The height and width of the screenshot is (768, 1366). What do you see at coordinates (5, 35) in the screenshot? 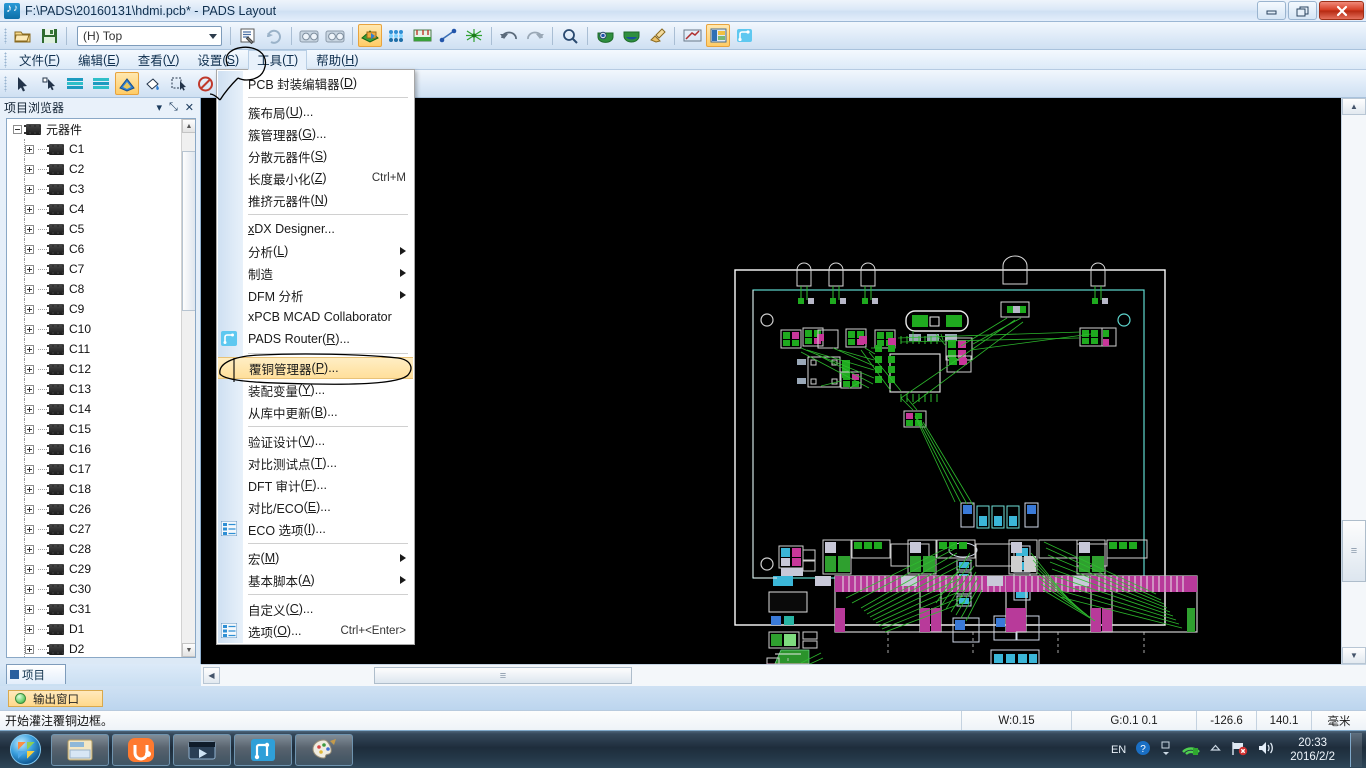
I see `toolbar-grip` at bounding box center [5, 35].